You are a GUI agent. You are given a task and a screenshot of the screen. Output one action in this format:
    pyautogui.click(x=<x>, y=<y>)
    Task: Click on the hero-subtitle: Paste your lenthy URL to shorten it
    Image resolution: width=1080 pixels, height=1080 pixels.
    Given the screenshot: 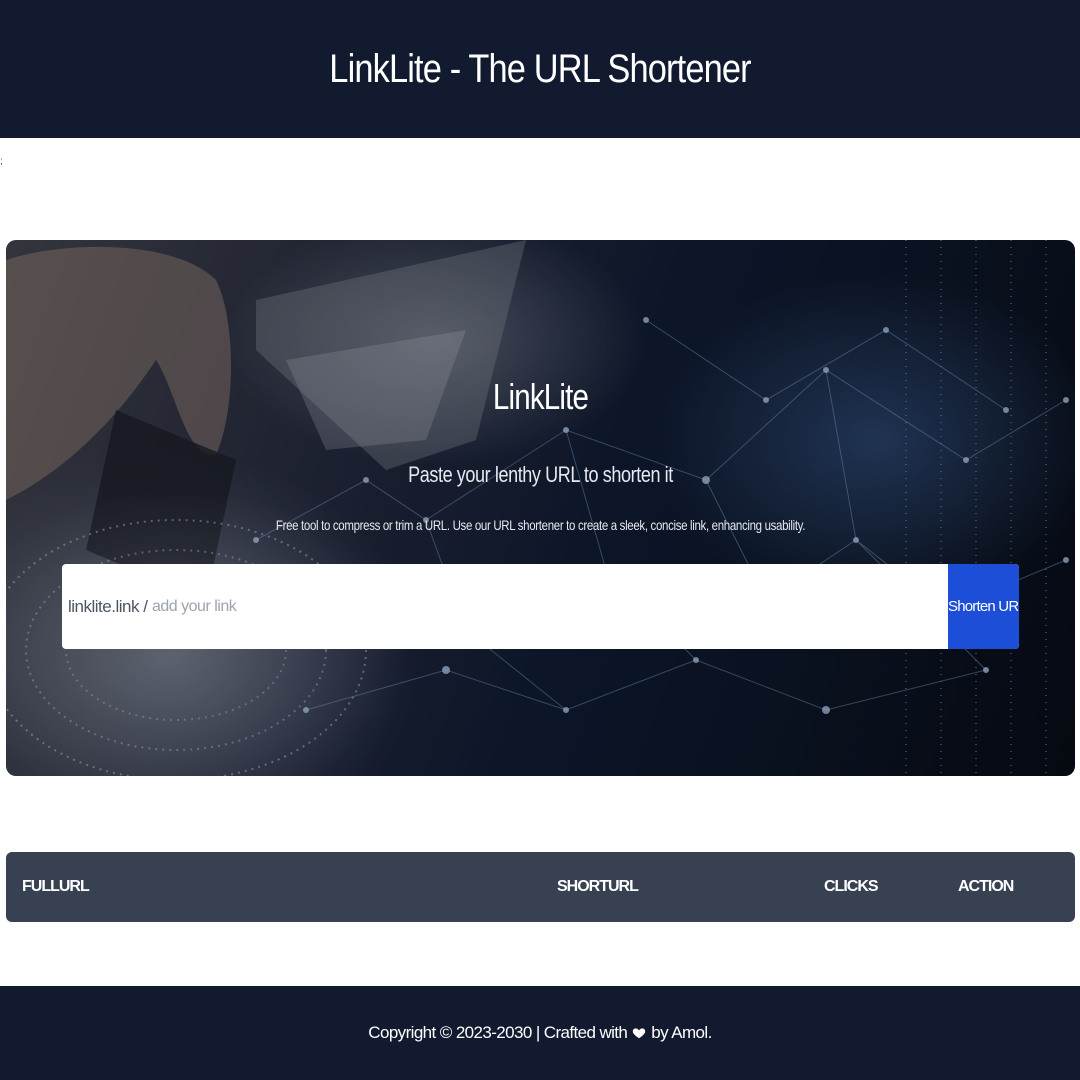 What is the action you would take?
    pyautogui.click(x=540, y=474)
    